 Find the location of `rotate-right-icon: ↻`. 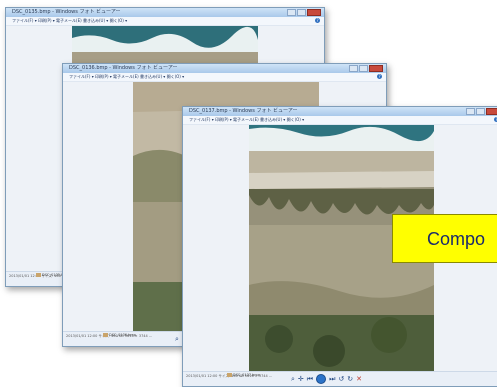

rotate-right-icon: ↻ is located at coordinates (350, 379).